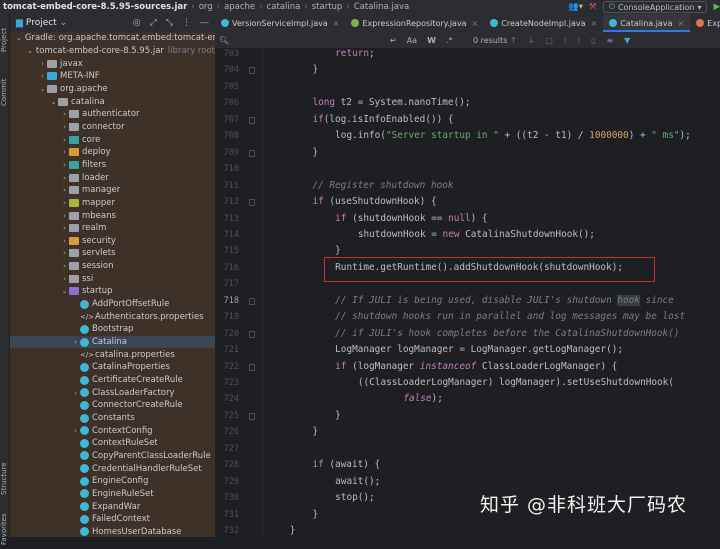 The height and width of the screenshot is (549, 720). I want to click on tree-item: FailedContext, so click(112, 519).